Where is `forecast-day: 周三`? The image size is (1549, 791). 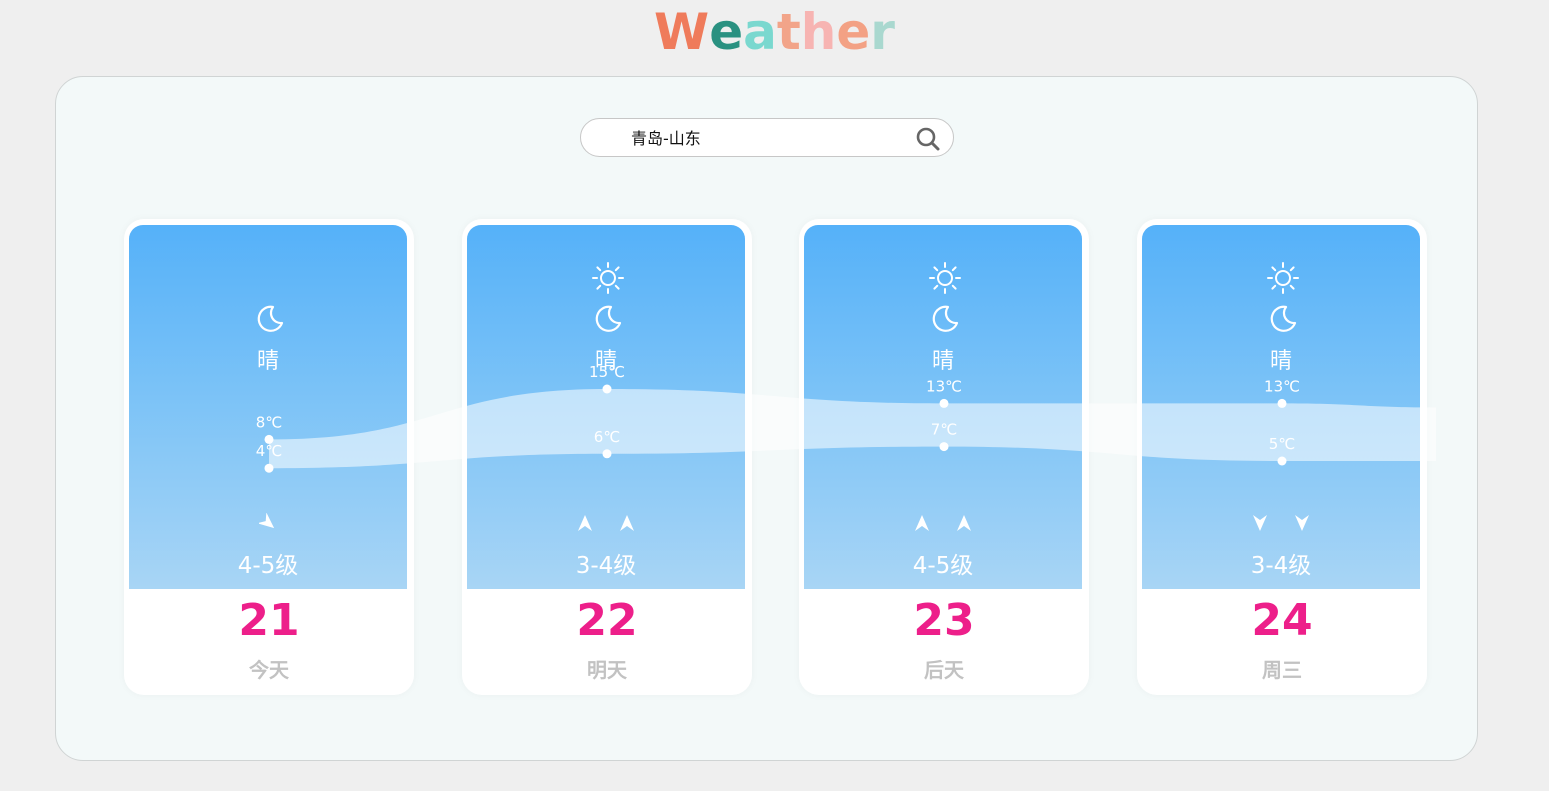
forecast-day: 周三 is located at coordinates (1282, 670).